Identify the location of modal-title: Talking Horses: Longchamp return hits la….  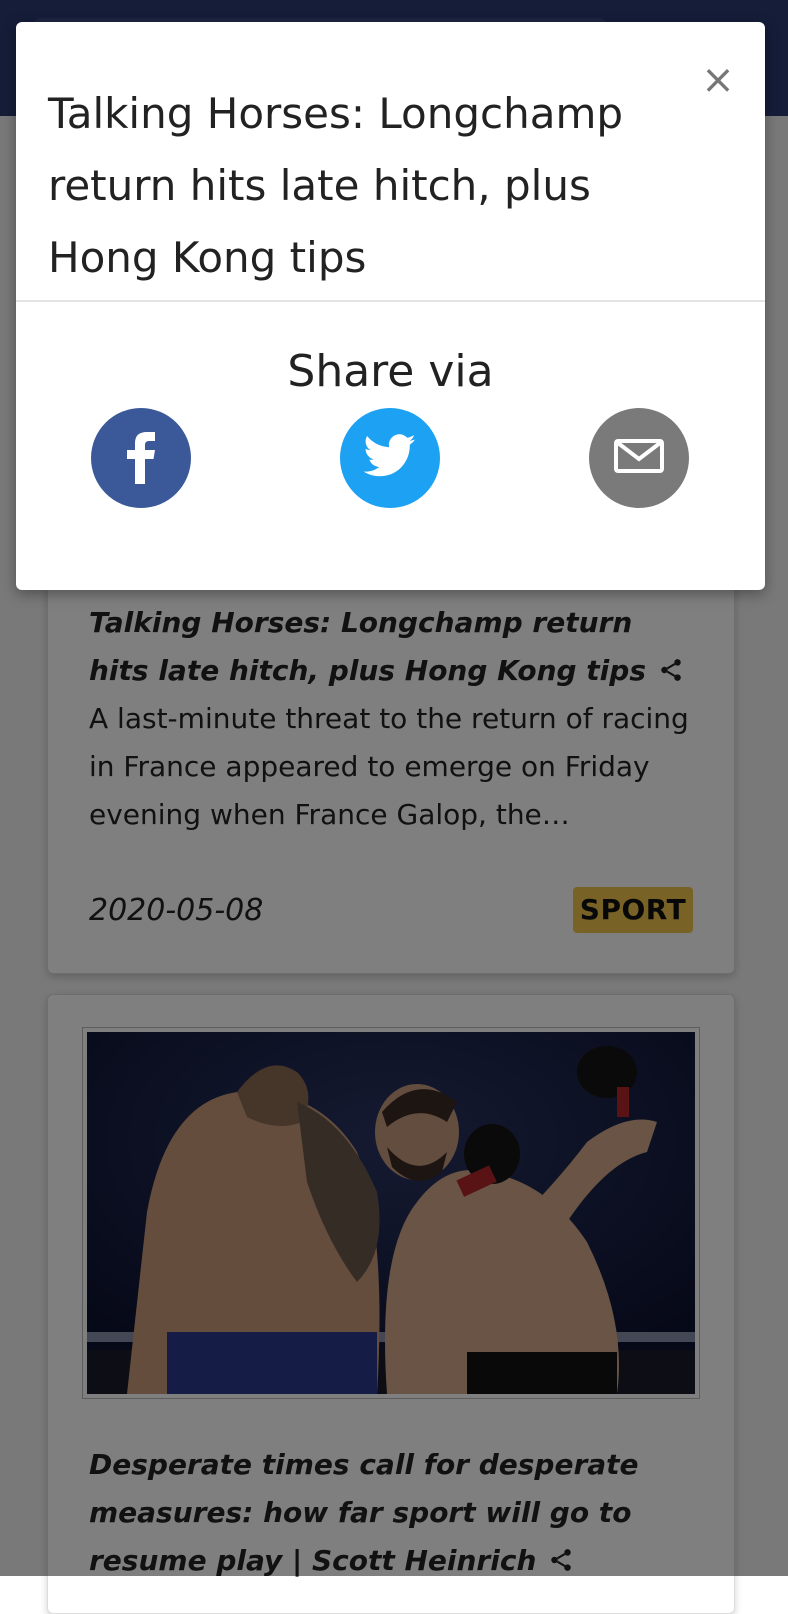
(336, 185).